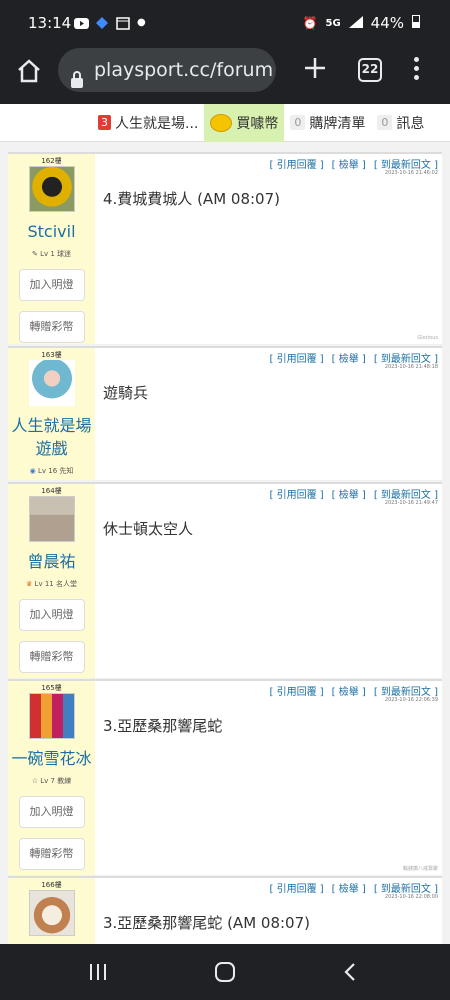 This screenshot has width=450, height=1000. I want to click on nav-cart: 0 購牌清單, so click(327, 123).